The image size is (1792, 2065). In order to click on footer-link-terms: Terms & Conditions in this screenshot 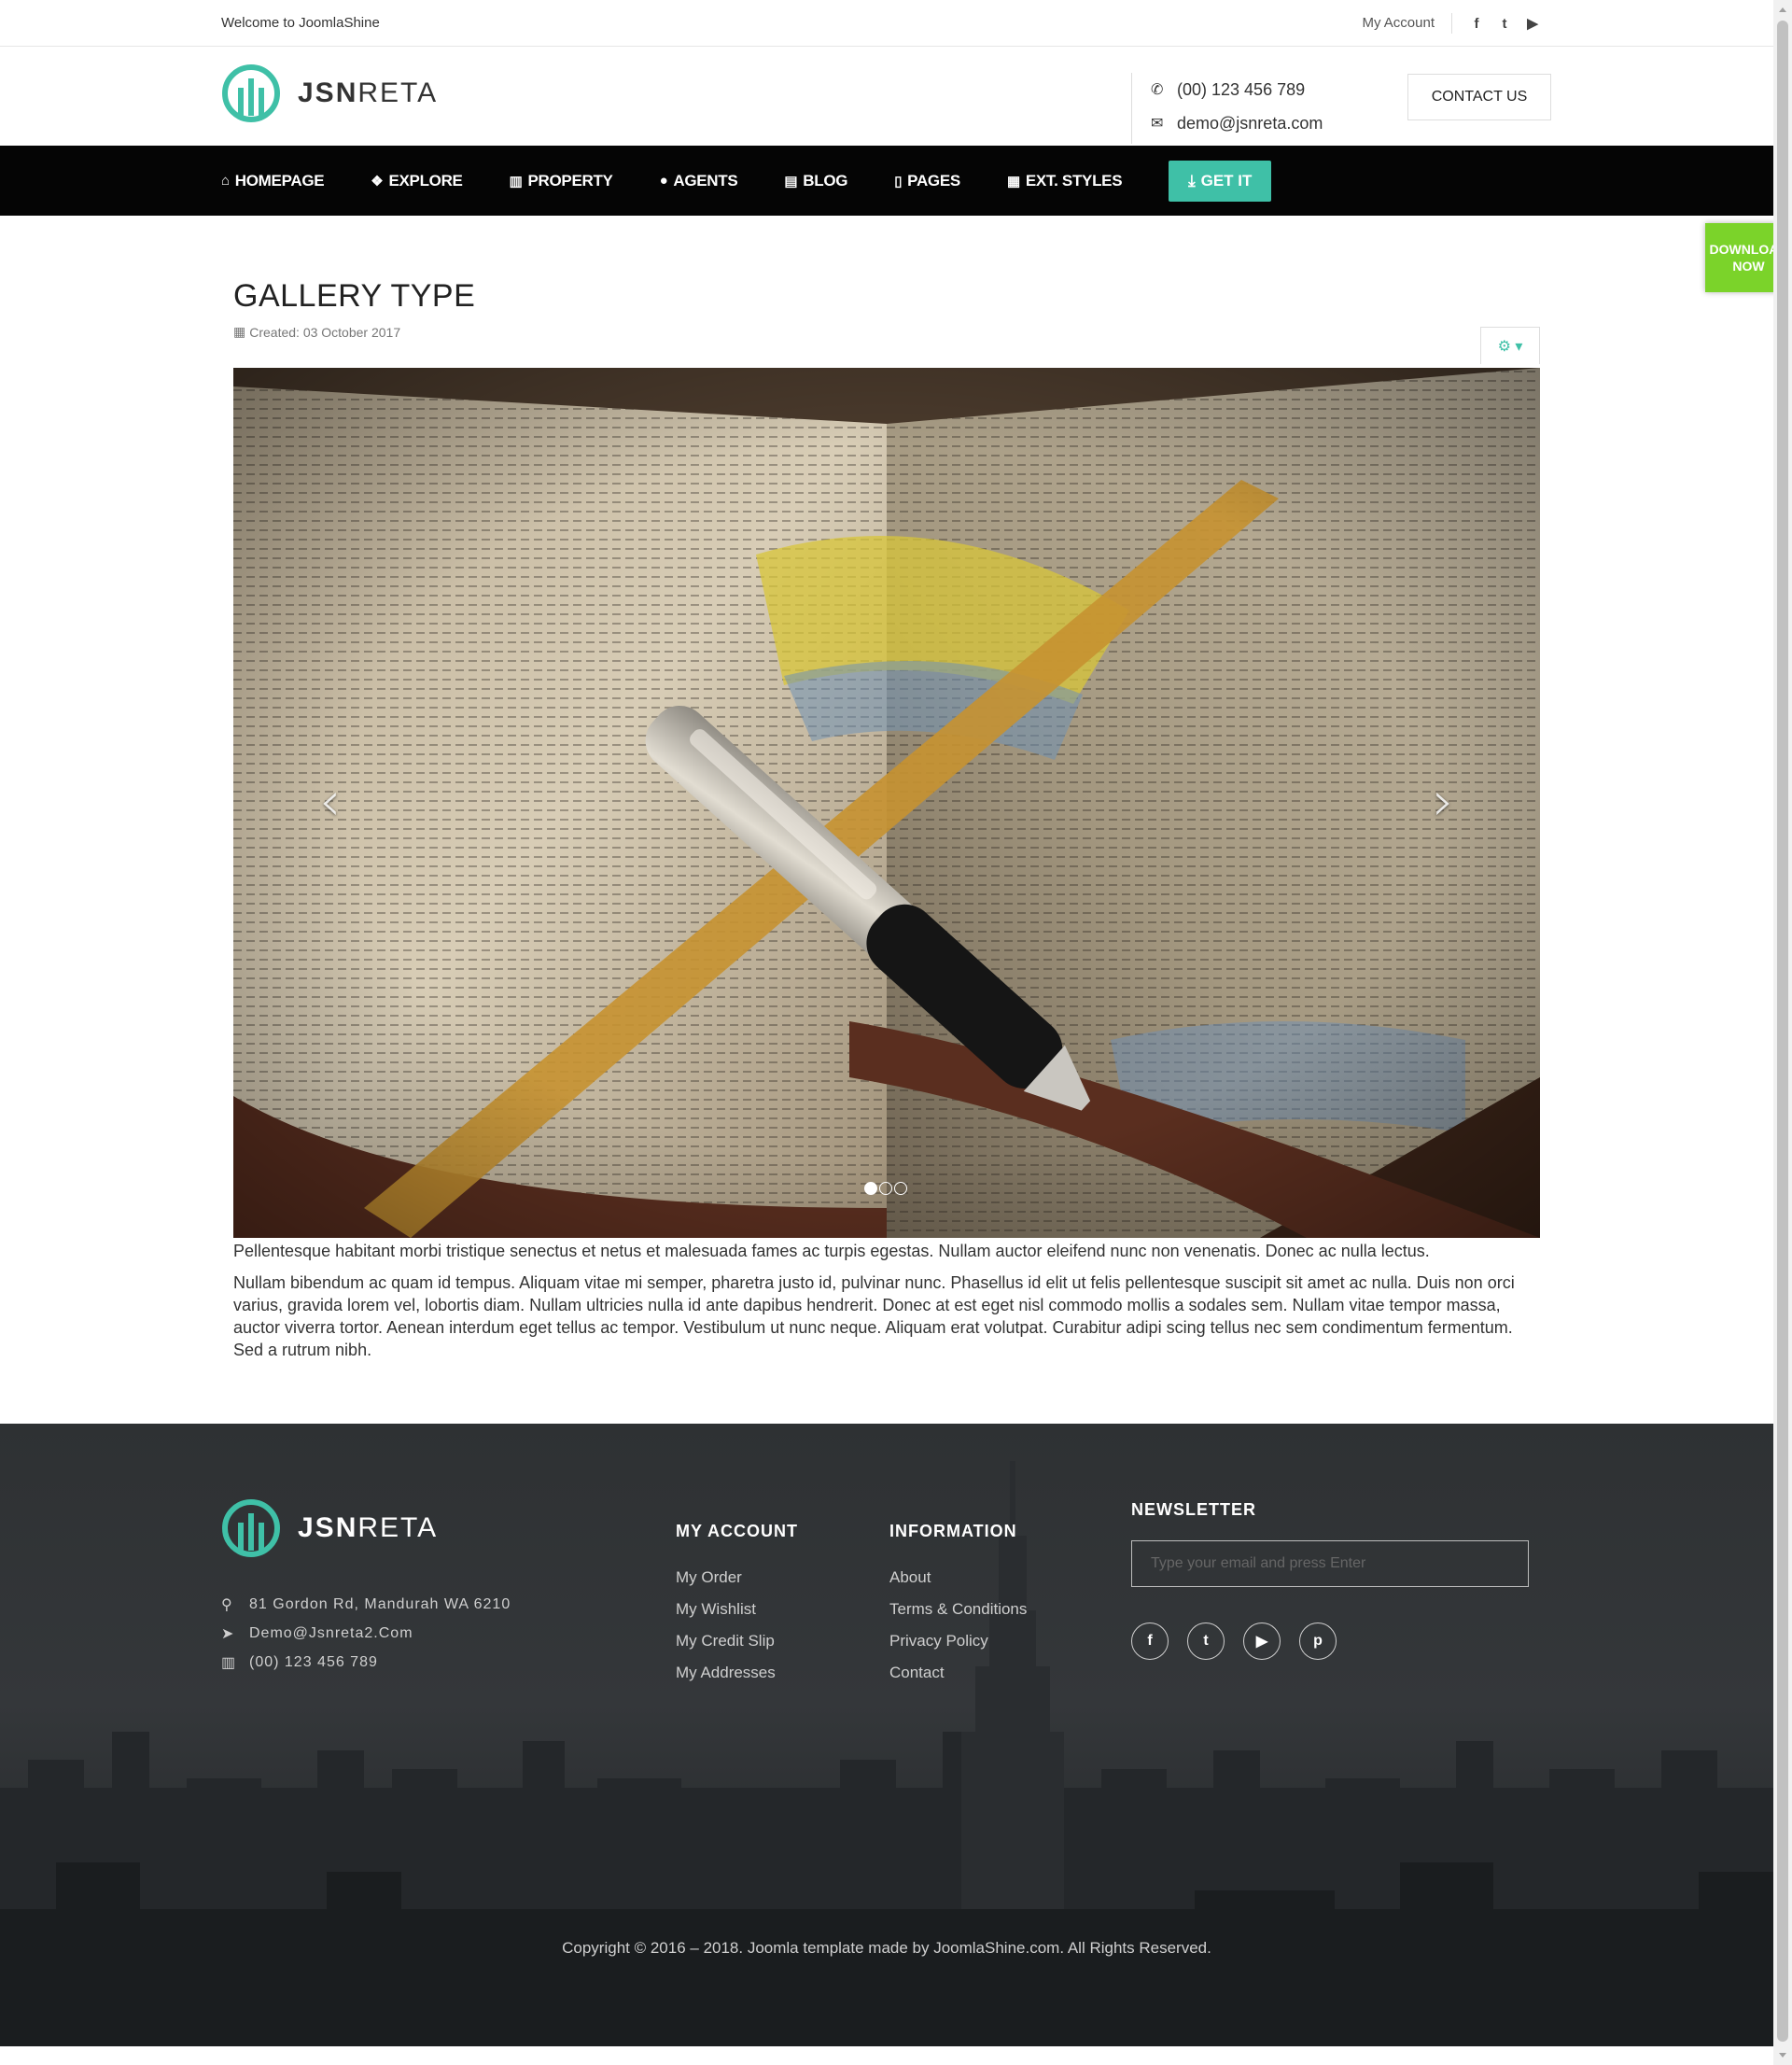, I will do `click(958, 1609)`.